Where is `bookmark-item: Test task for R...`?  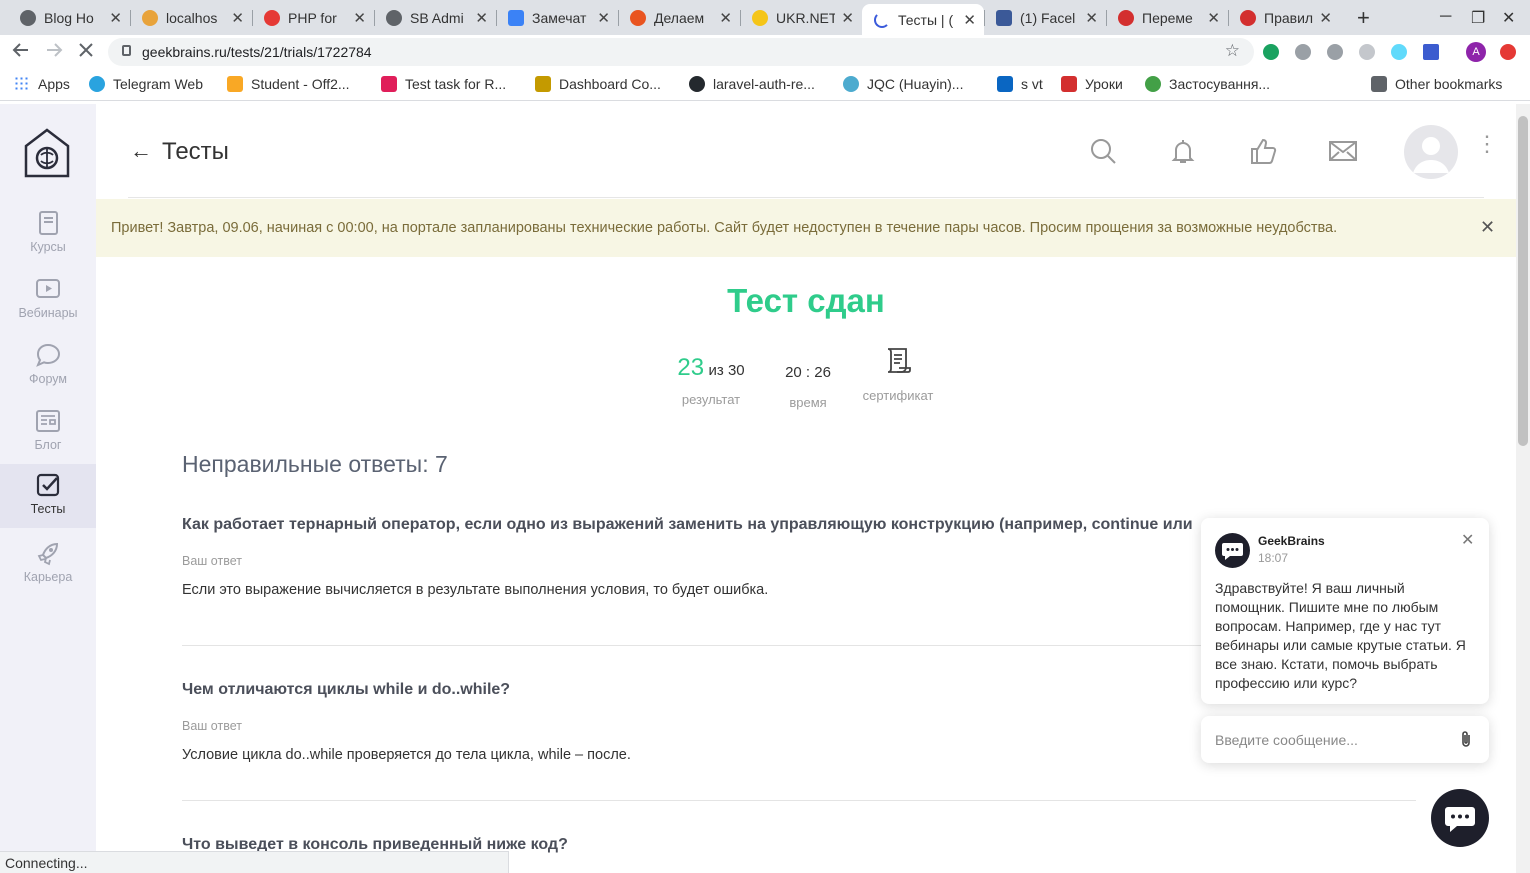
bookmark-item: Test task for R... is located at coordinates (443, 84).